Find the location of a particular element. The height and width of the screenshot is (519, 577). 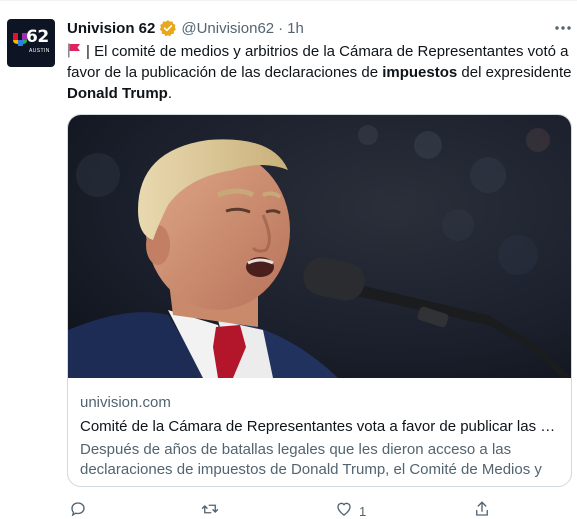

avatar: 62 AUSTIN is located at coordinates (31, 43).